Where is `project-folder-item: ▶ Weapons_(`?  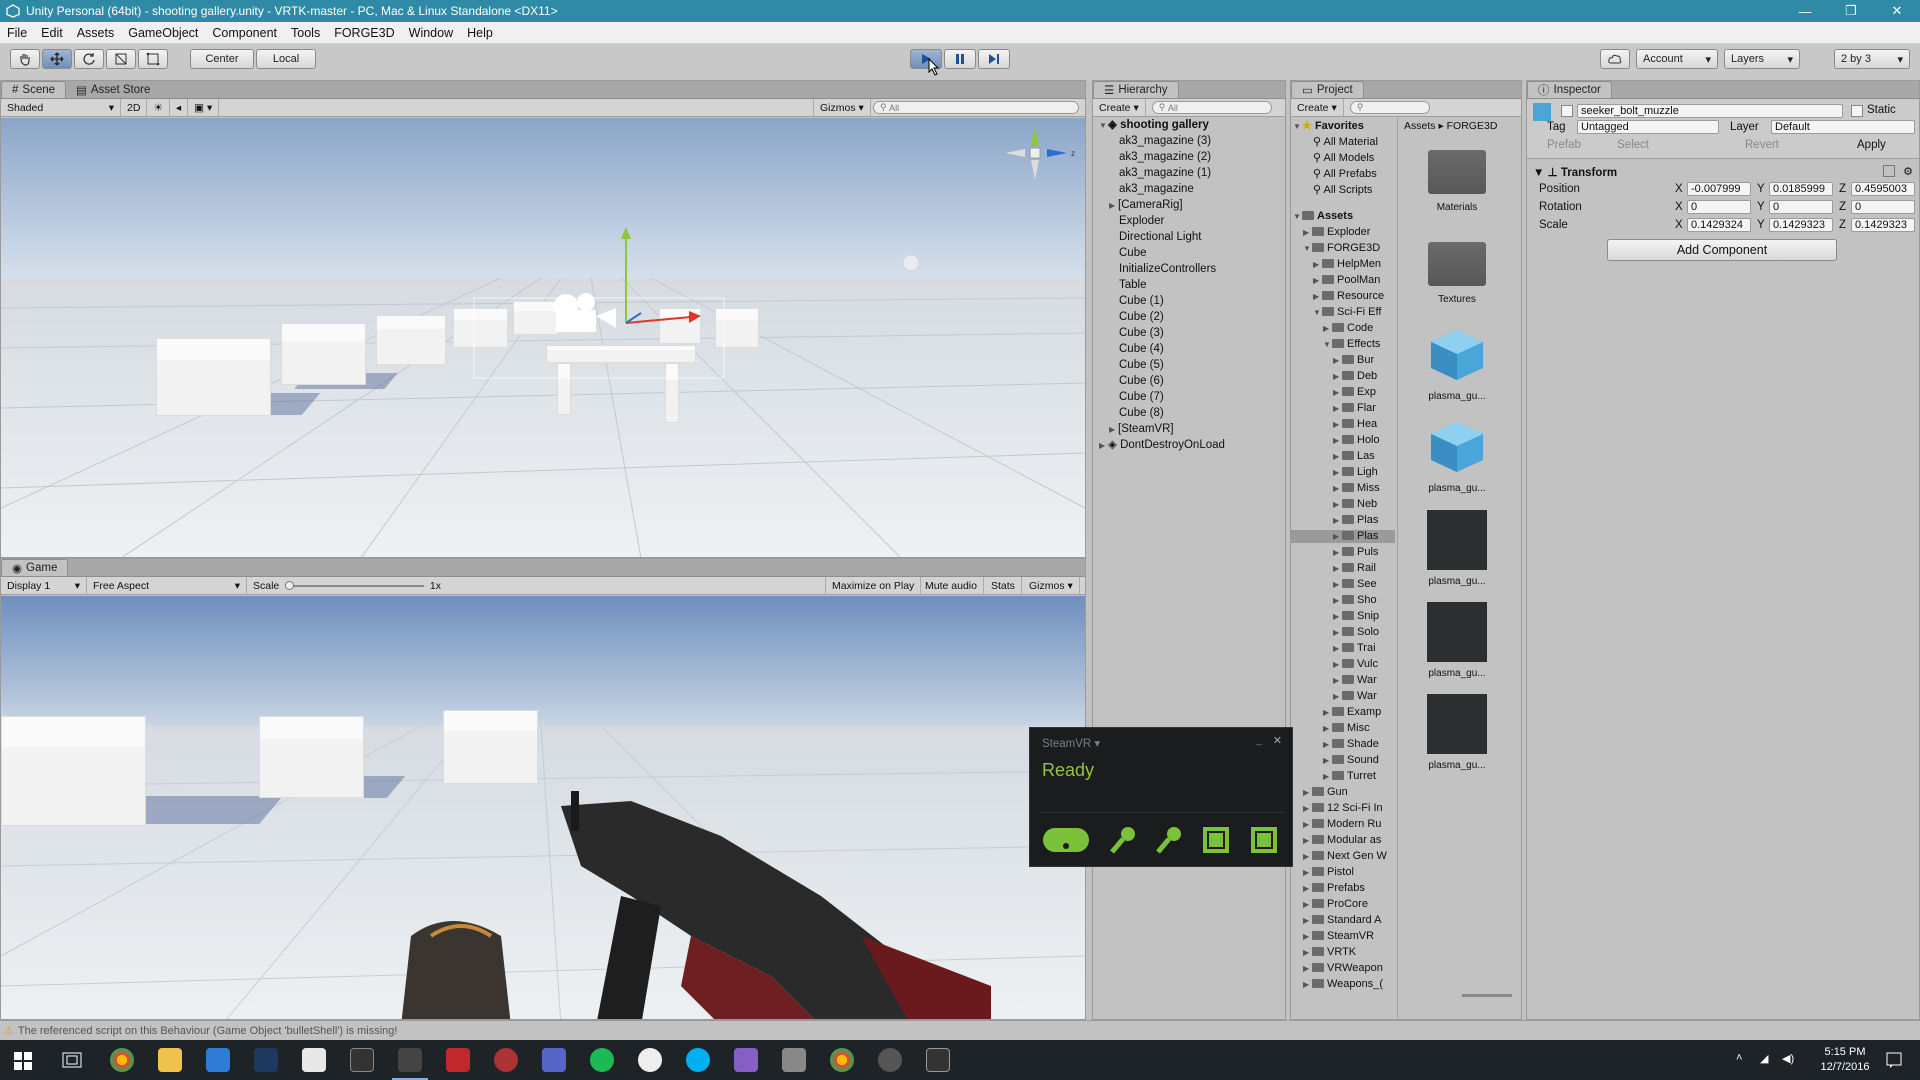
project-folder-item: ▶ Weapons_( is located at coordinates (1343, 984).